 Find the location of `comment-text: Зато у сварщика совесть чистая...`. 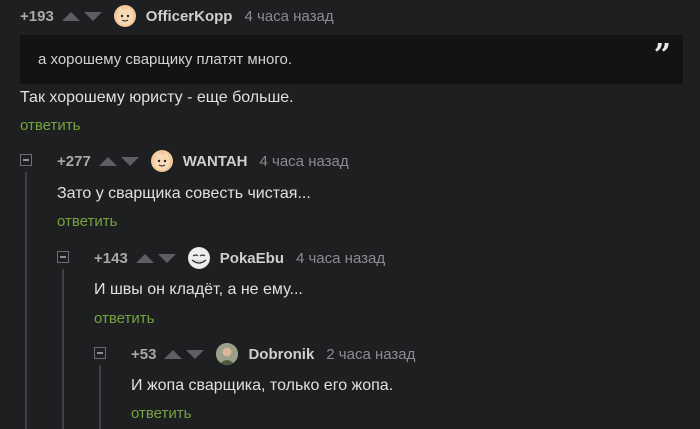

comment-text: Зато у сварщика совесть чистая... is located at coordinates (184, 193).